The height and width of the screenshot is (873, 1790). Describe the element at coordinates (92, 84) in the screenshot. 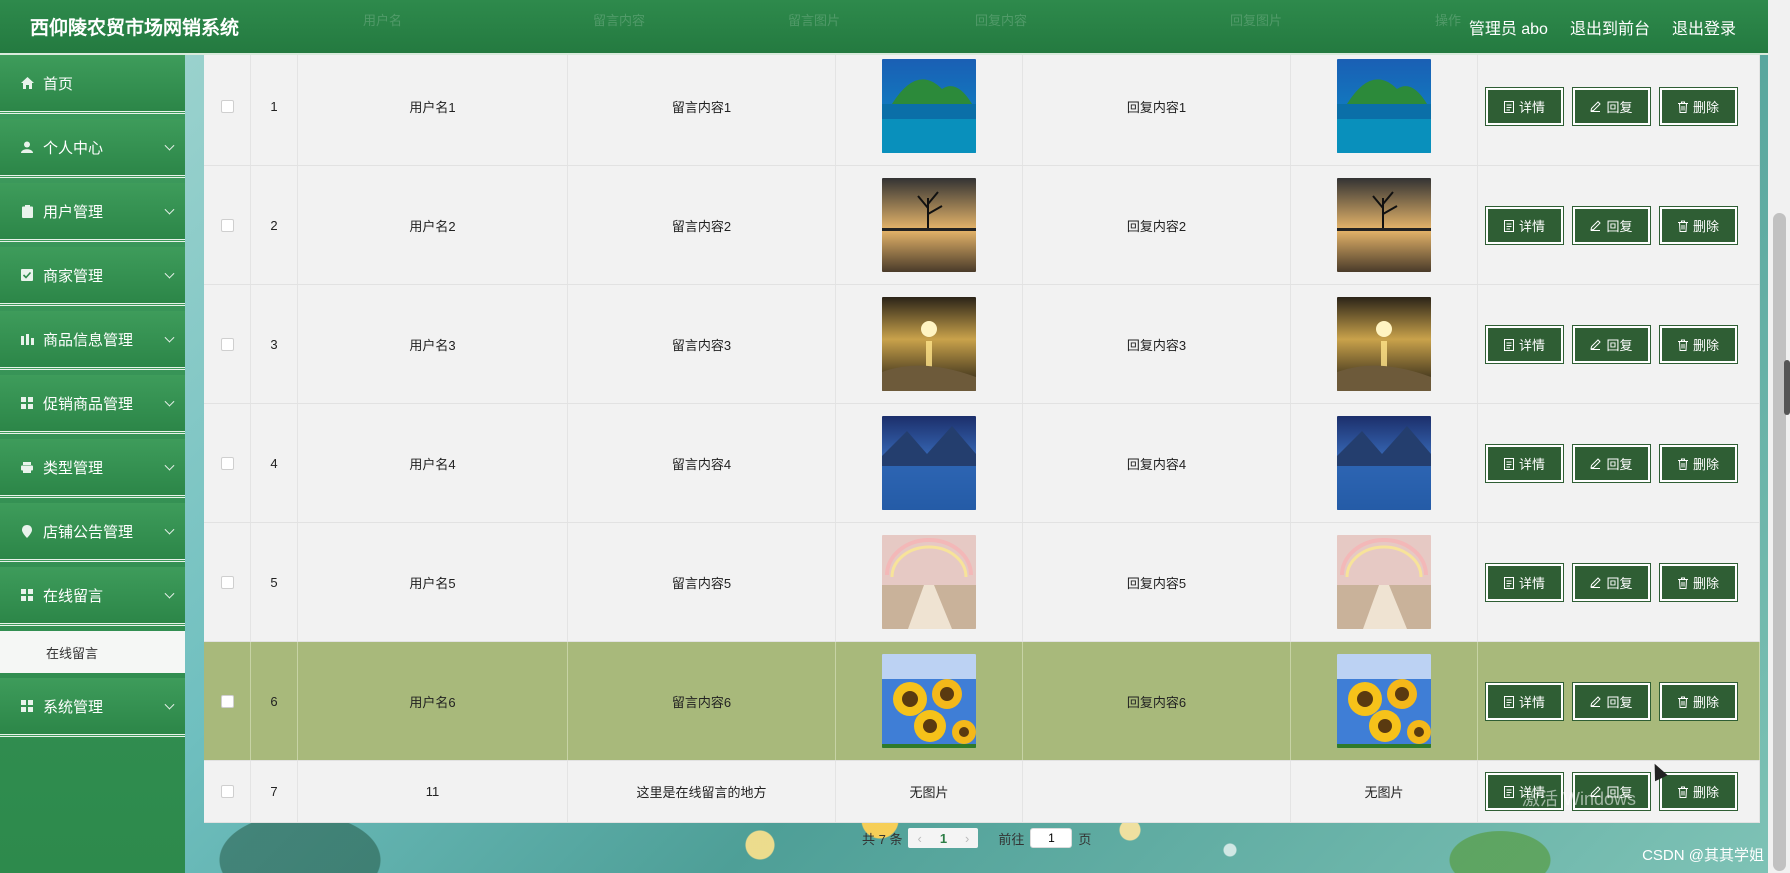

I see `sidebar-item-home: 首页` at that location.